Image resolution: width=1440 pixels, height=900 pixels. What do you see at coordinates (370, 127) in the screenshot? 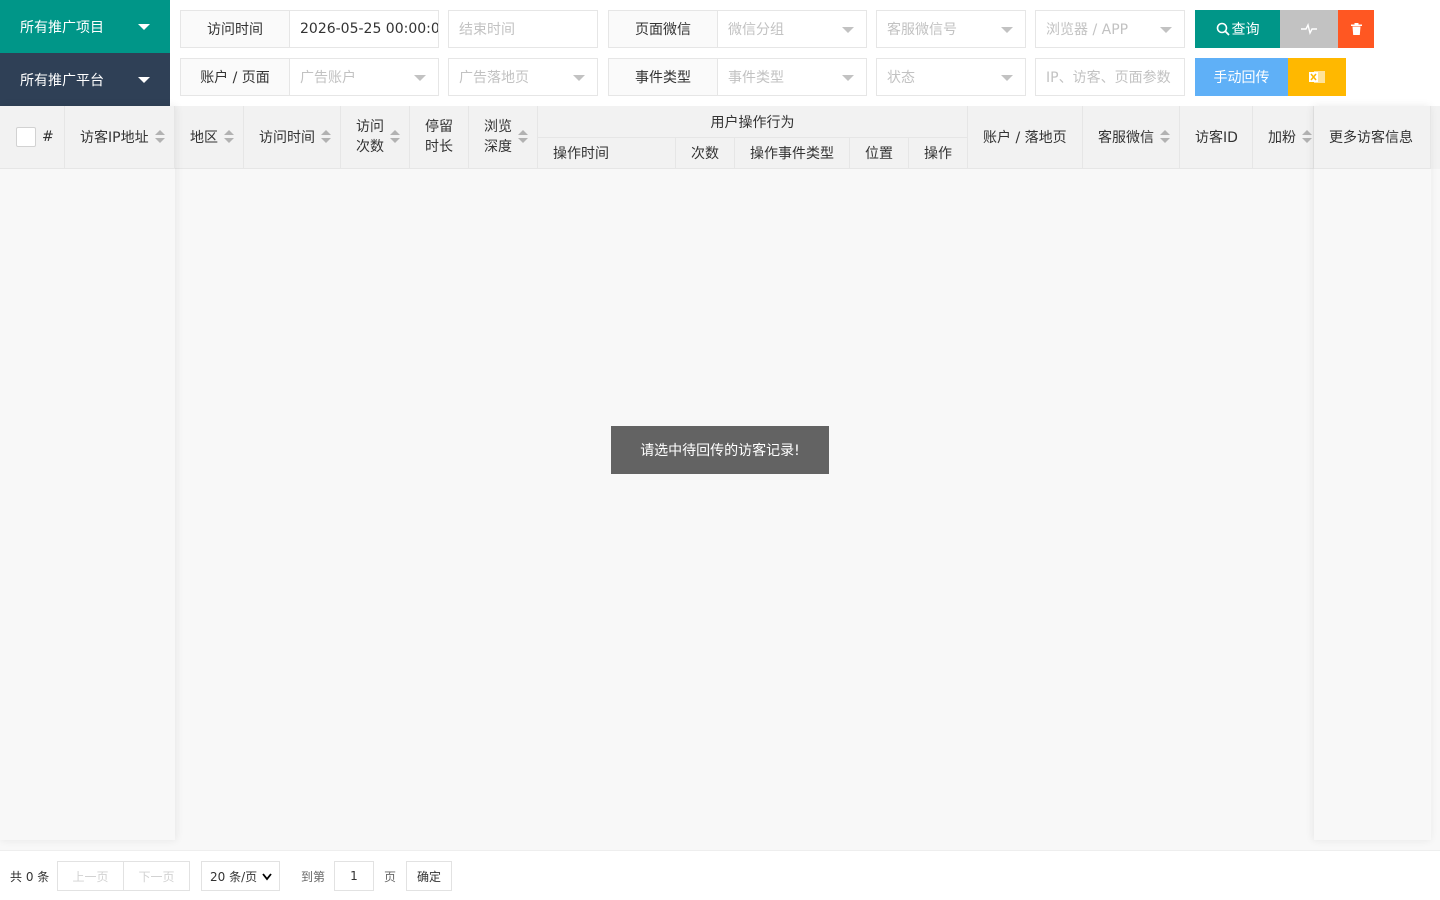
I see `col-visit-count-line1: 访问` at bounding box center [370, 127].